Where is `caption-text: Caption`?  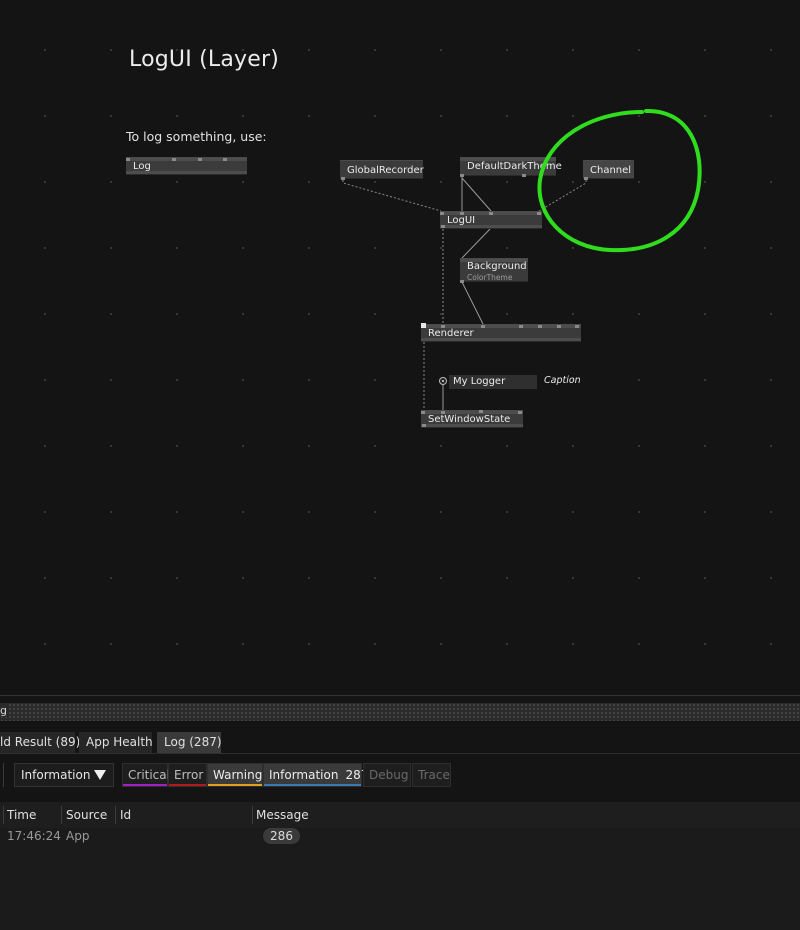 caption-text: Caption is located at coordinates (562, 380).